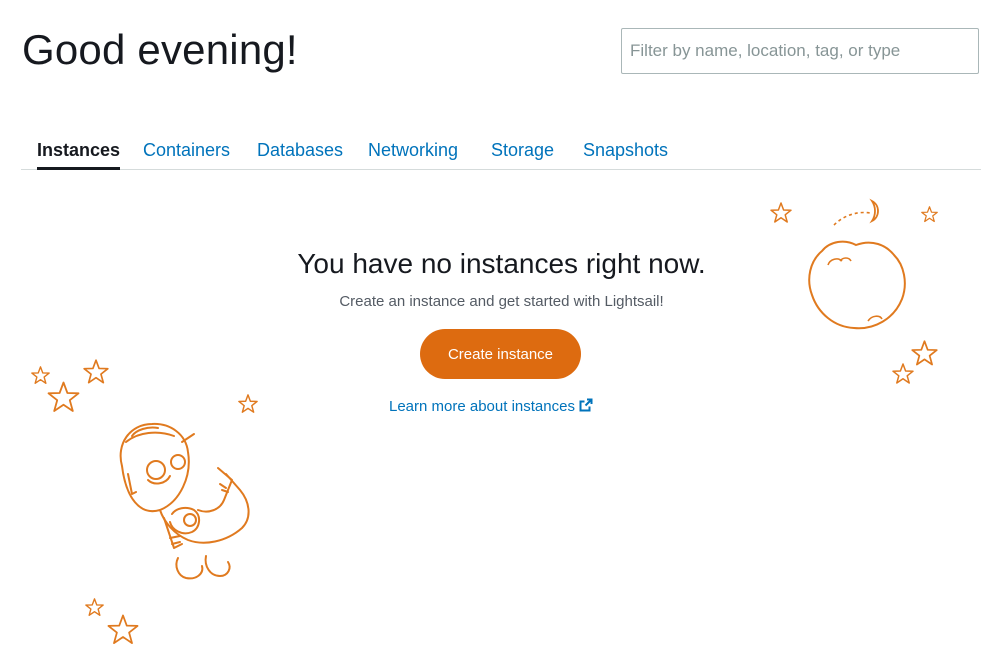 The width and height of the screenshot is (1003, 663). I want to click on tab-containers: Containers, so click(186, 153).